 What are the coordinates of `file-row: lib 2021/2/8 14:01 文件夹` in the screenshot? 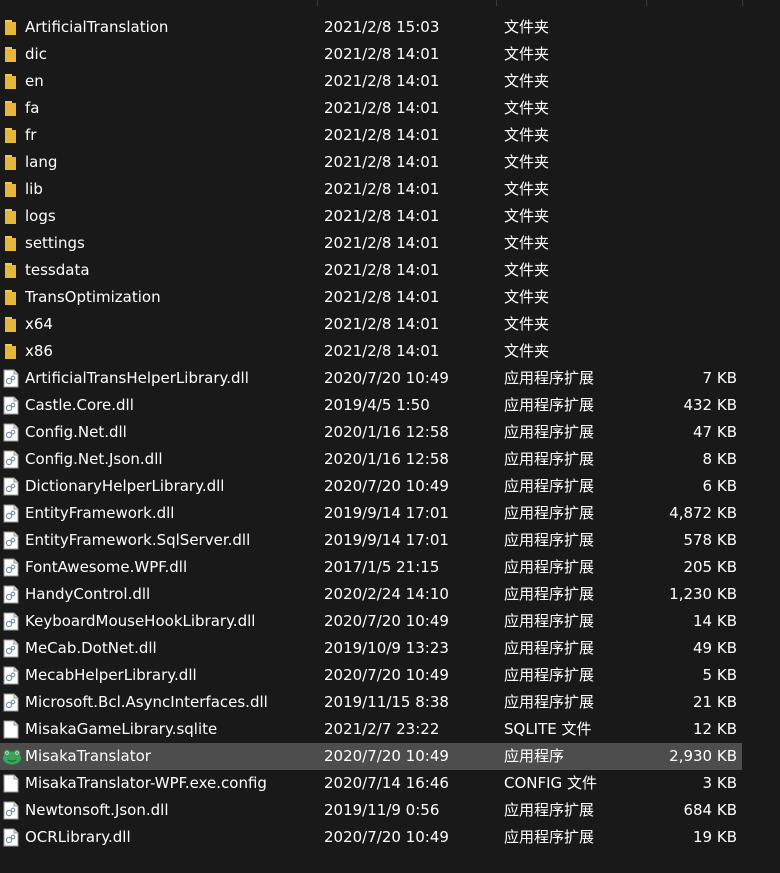 It's located at (371, 189).